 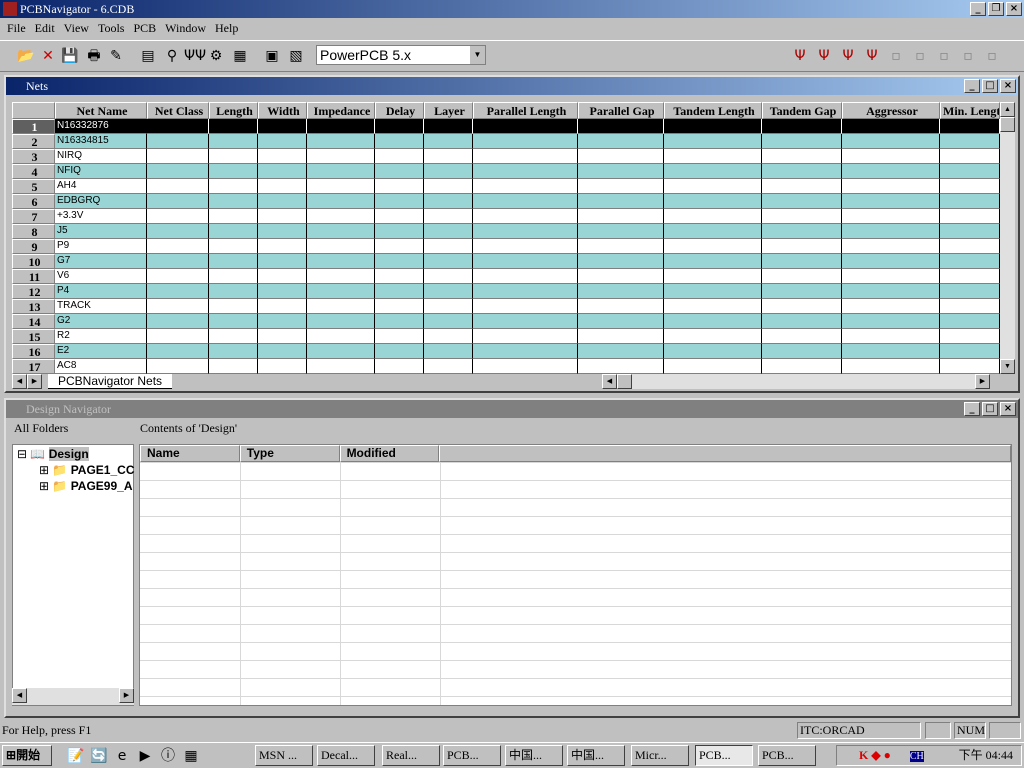 I want to click on net-name-cell: NFIQ, so click(x=101, y=171).